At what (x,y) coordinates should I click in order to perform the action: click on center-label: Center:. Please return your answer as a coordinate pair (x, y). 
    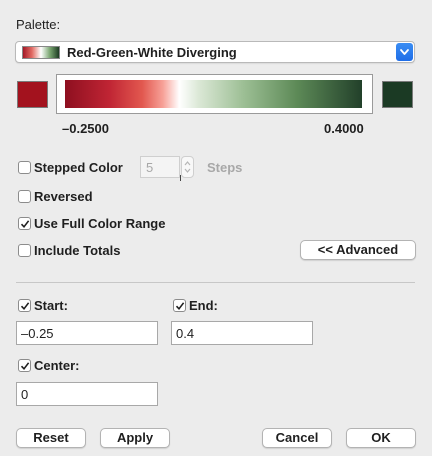
    Looking at the image, I should click on (57, 365).